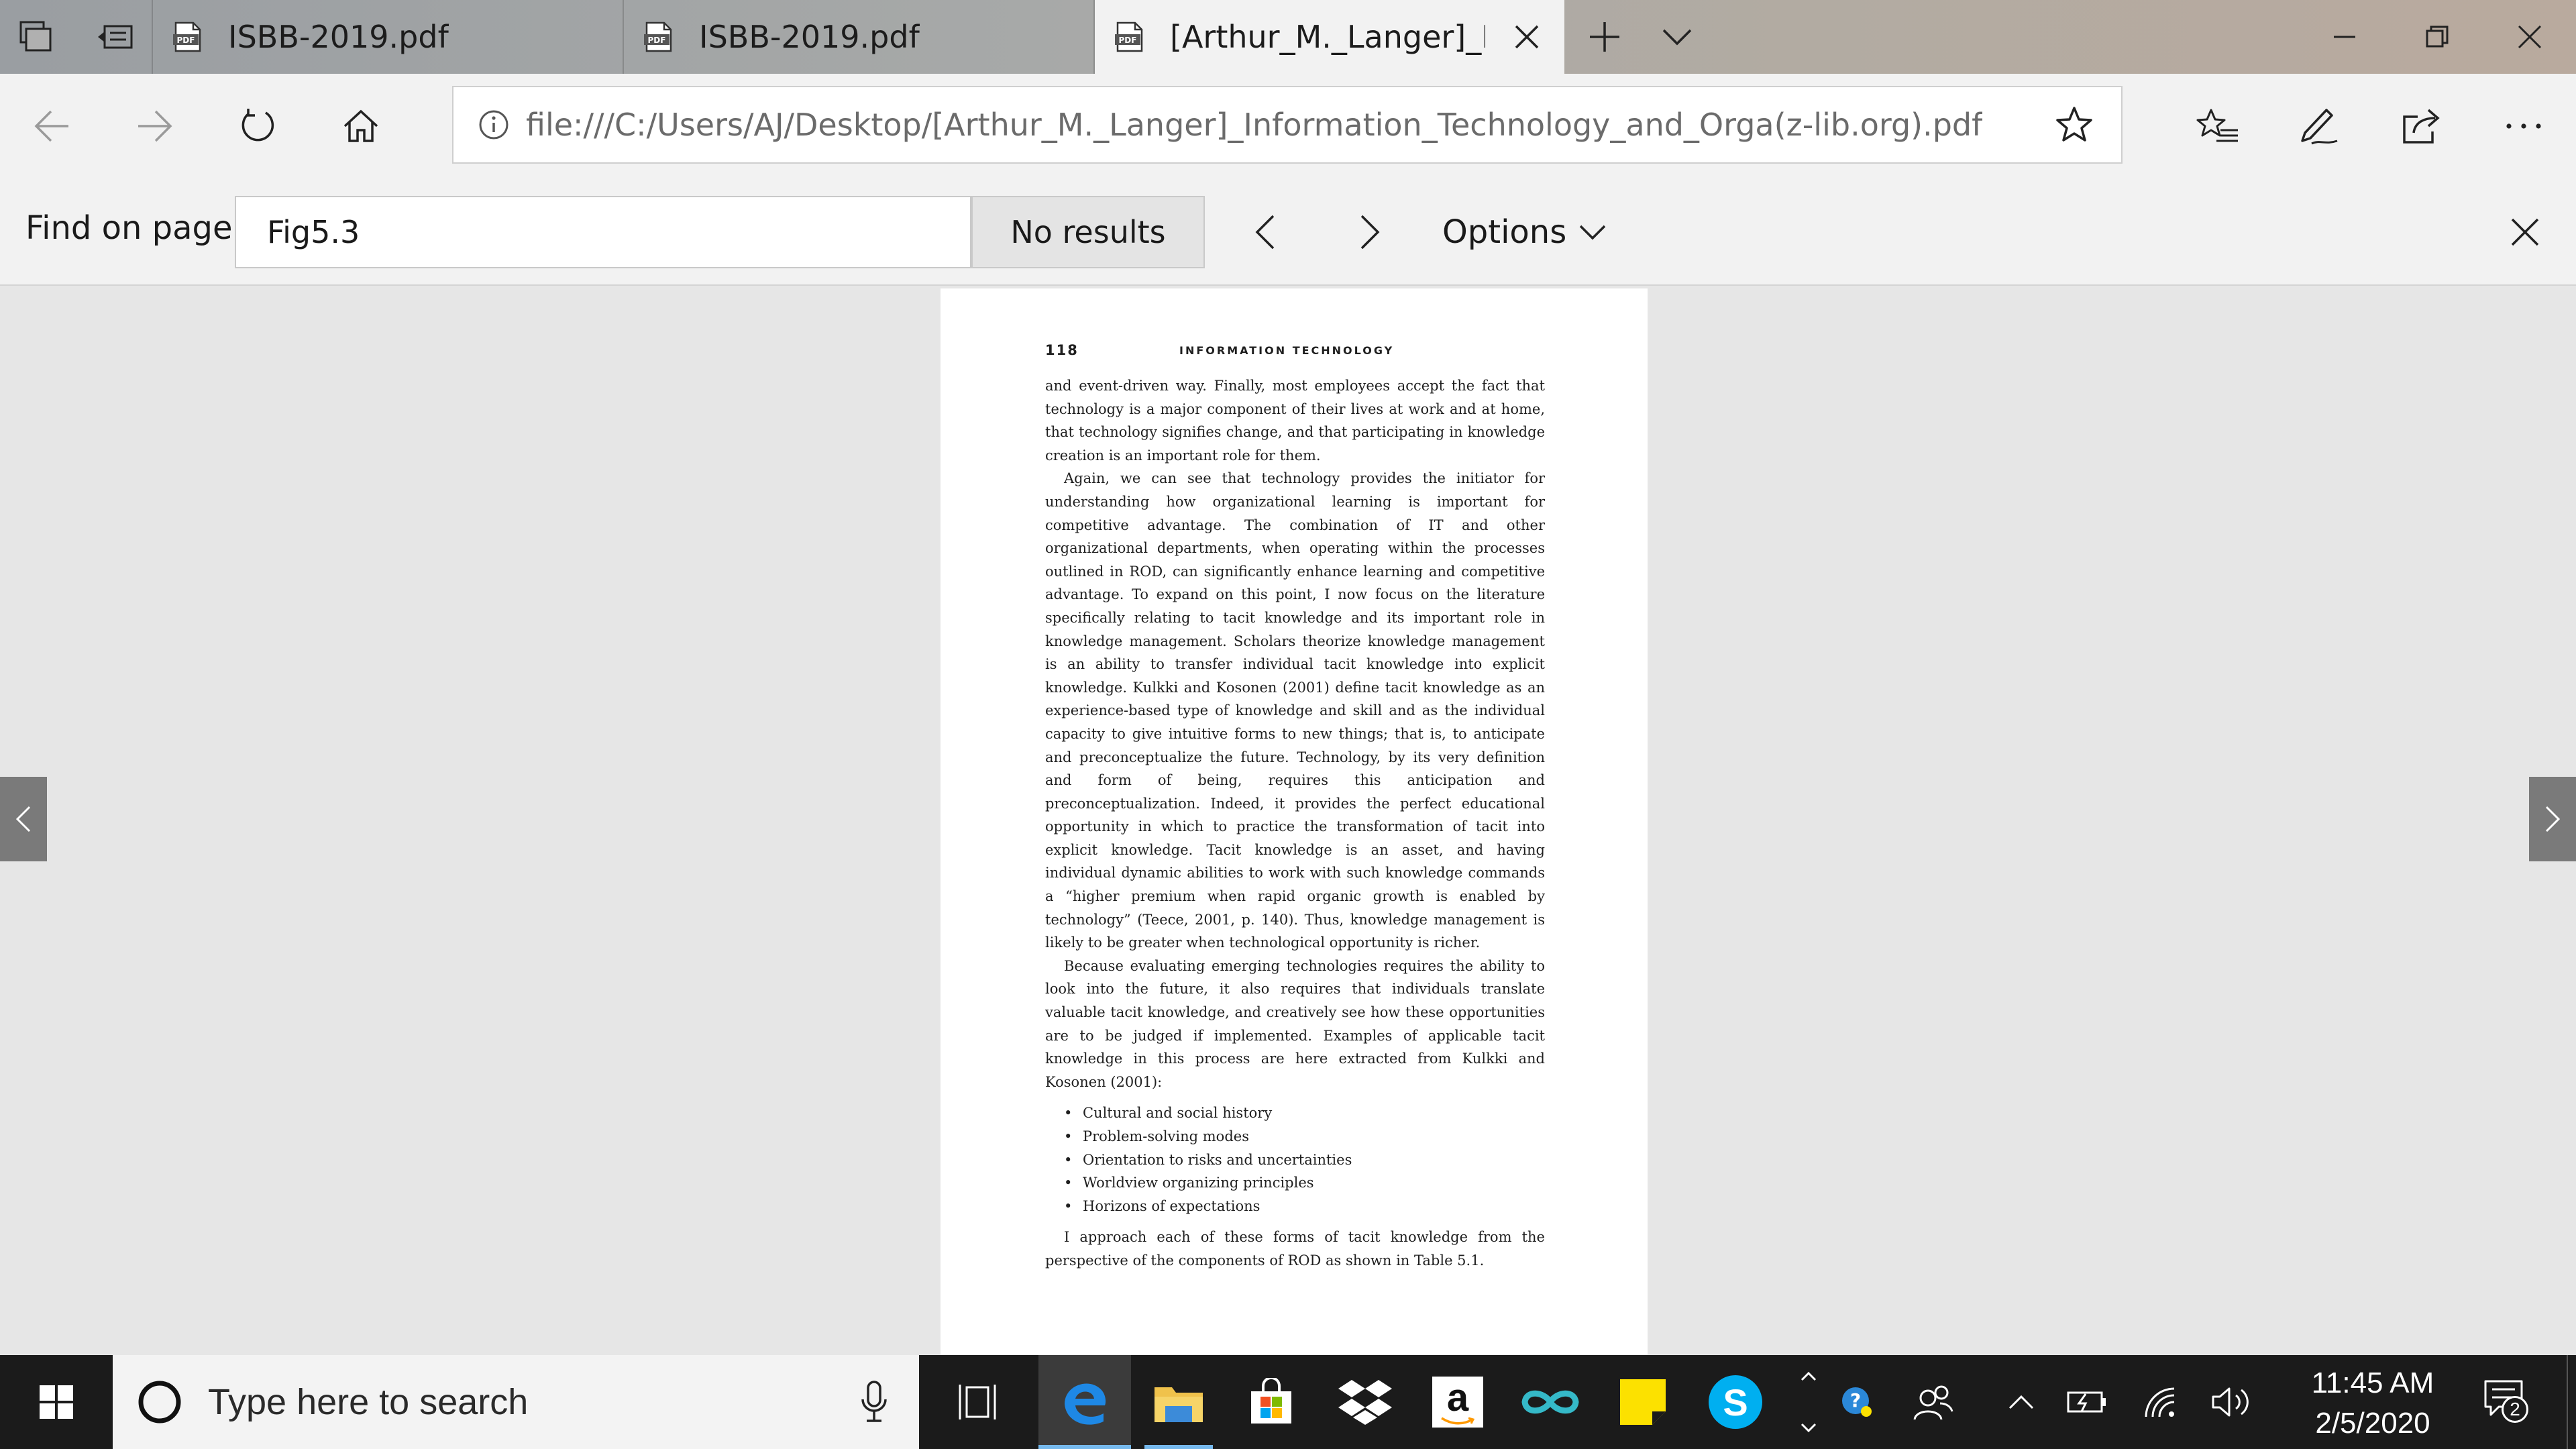 The height and width of the screenshot is (1449, 2576). I want to click on find-previous-button, so click(1265, 232).